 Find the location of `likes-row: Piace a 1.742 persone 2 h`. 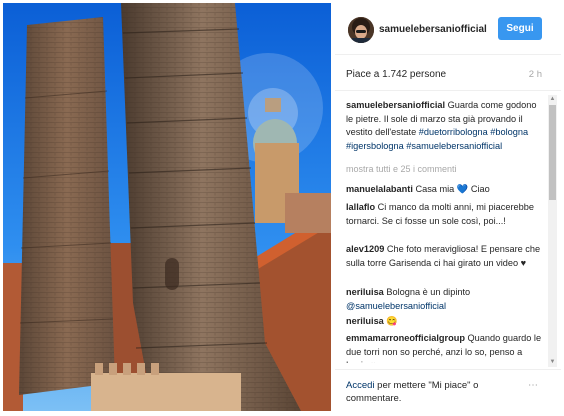

likes-row: Piace a 1.742 persone 2 h is located at coordinates (448, 73).